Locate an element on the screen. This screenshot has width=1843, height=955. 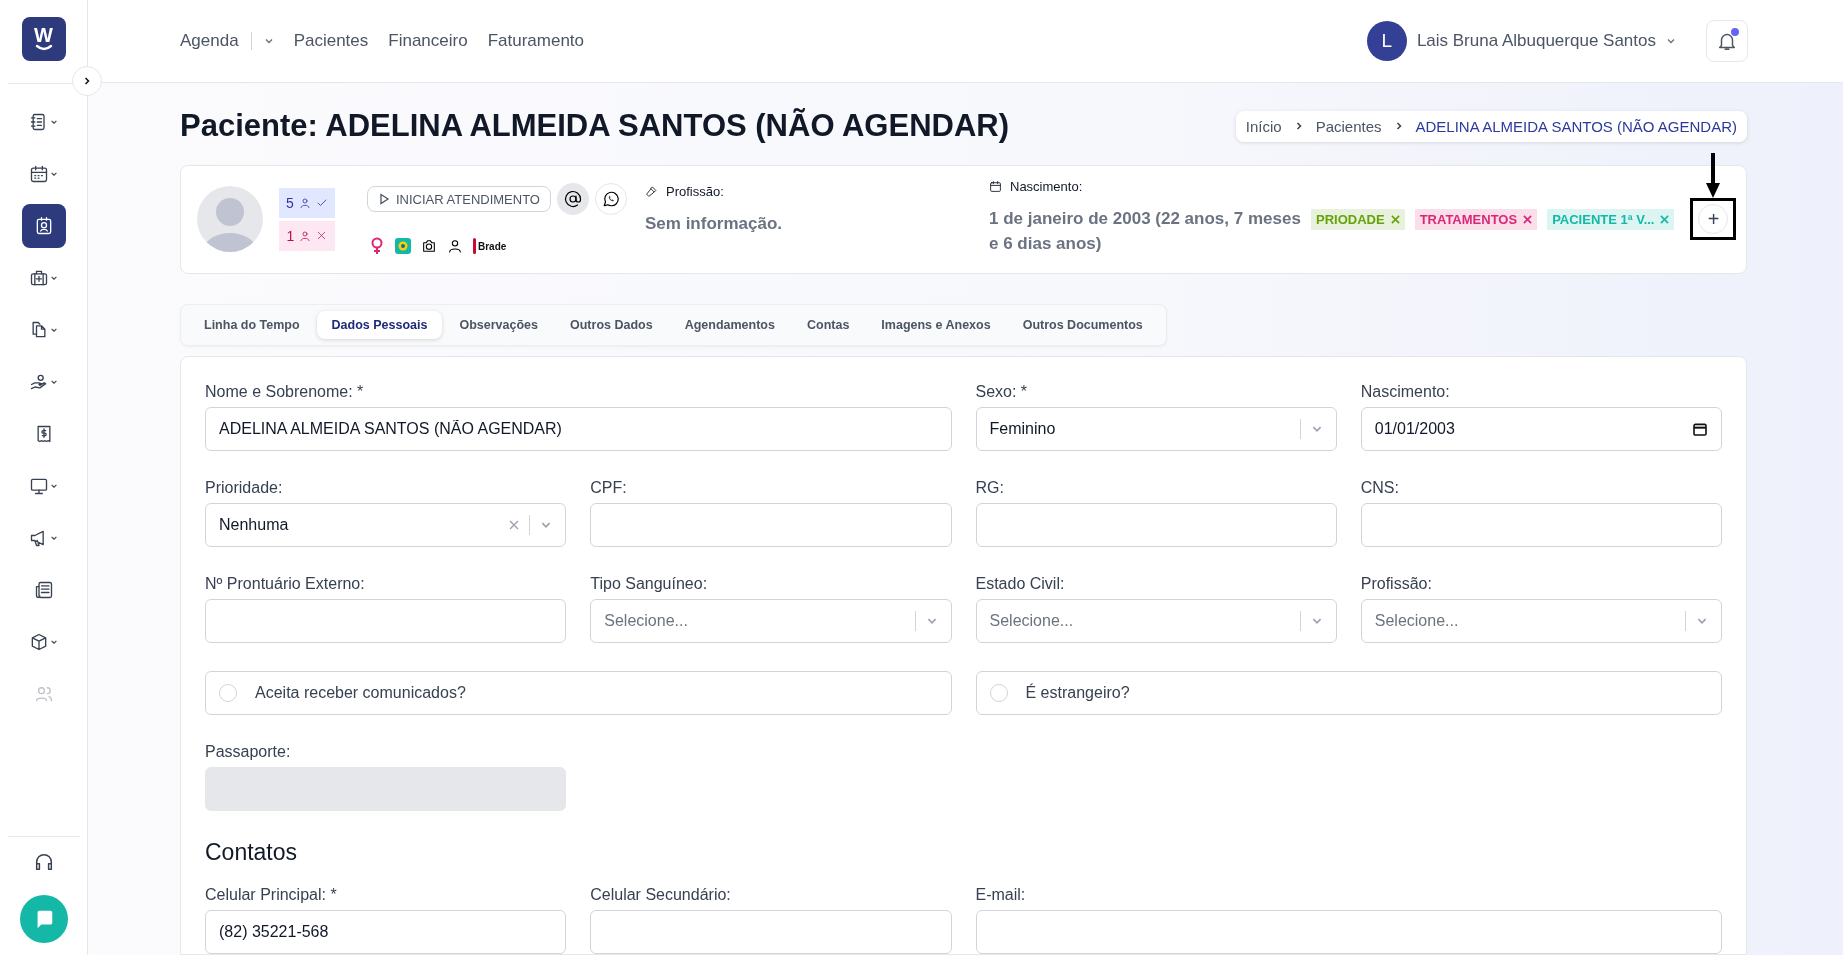
checkbox-option: É estrangeiro? is located at coordinates (1348, 693).